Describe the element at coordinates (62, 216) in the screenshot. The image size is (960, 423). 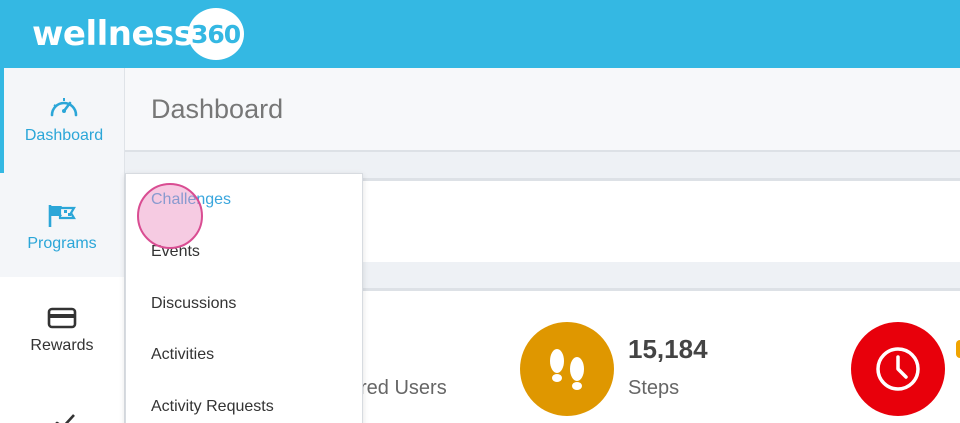
I see `flags-icon` at that location.